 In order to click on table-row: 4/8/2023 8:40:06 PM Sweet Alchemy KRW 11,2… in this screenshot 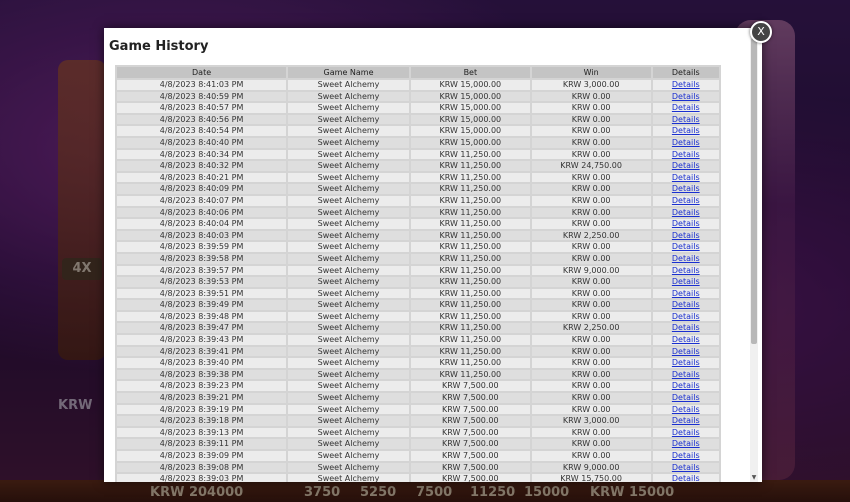, I will do `click(418, 212)`.